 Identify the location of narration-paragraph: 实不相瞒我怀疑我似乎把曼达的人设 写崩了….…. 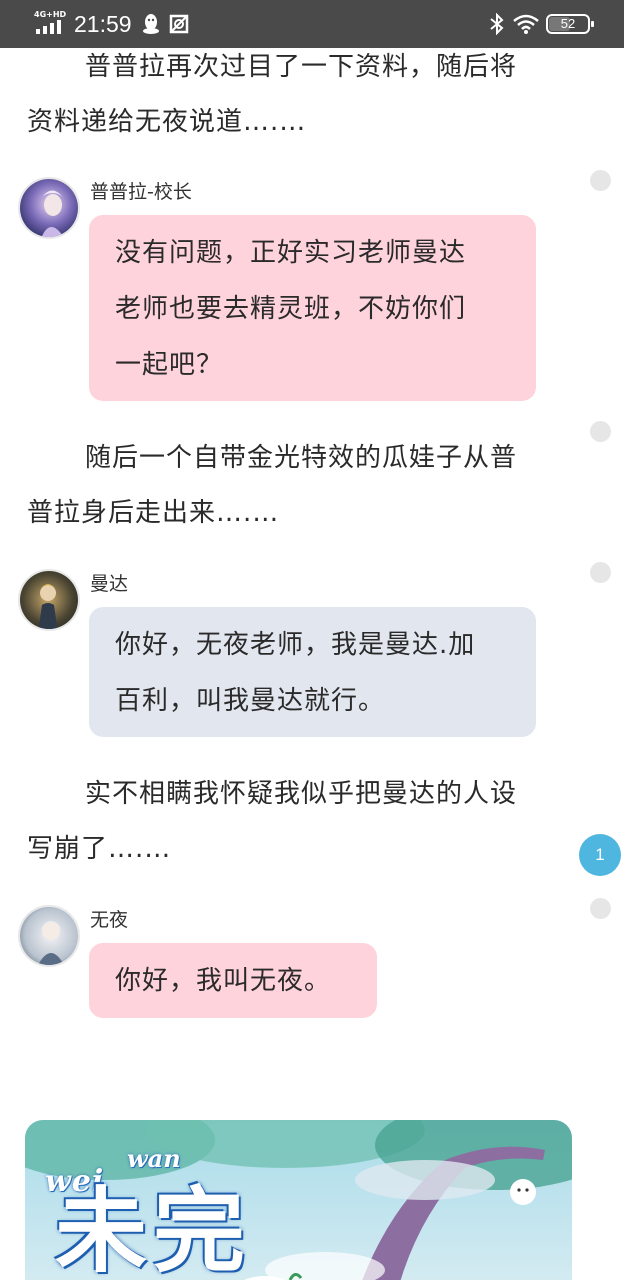
(297, 822).